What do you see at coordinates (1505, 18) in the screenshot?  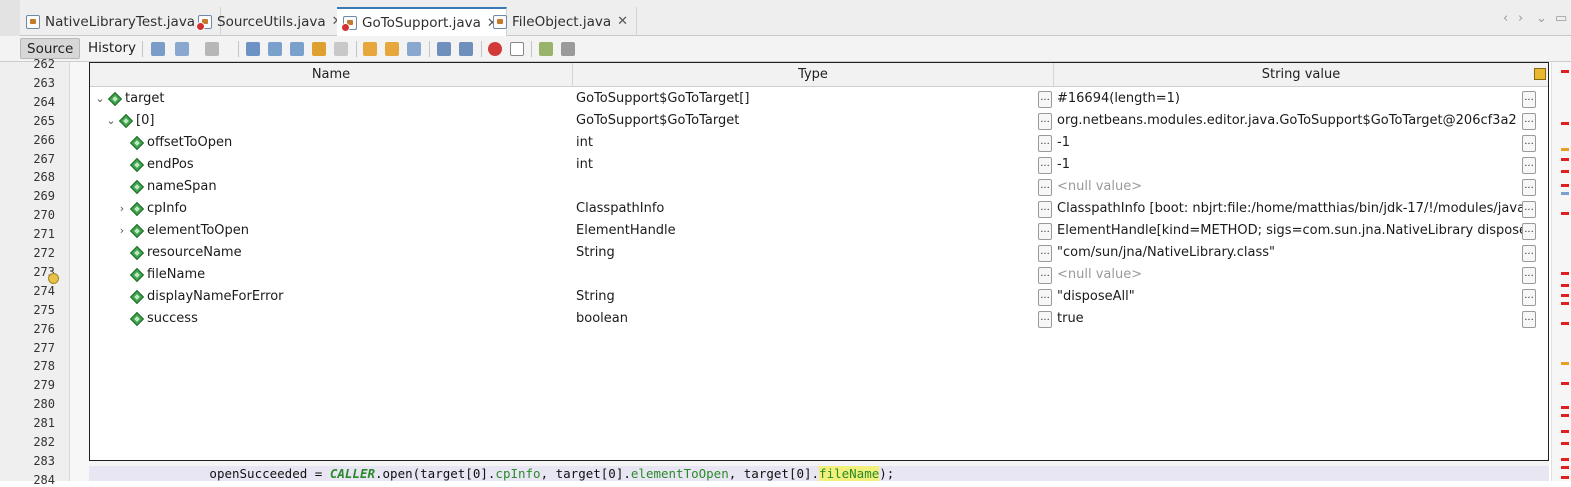 I see `tab-prev-icon: ‹` at bounding box center [1505, 18].